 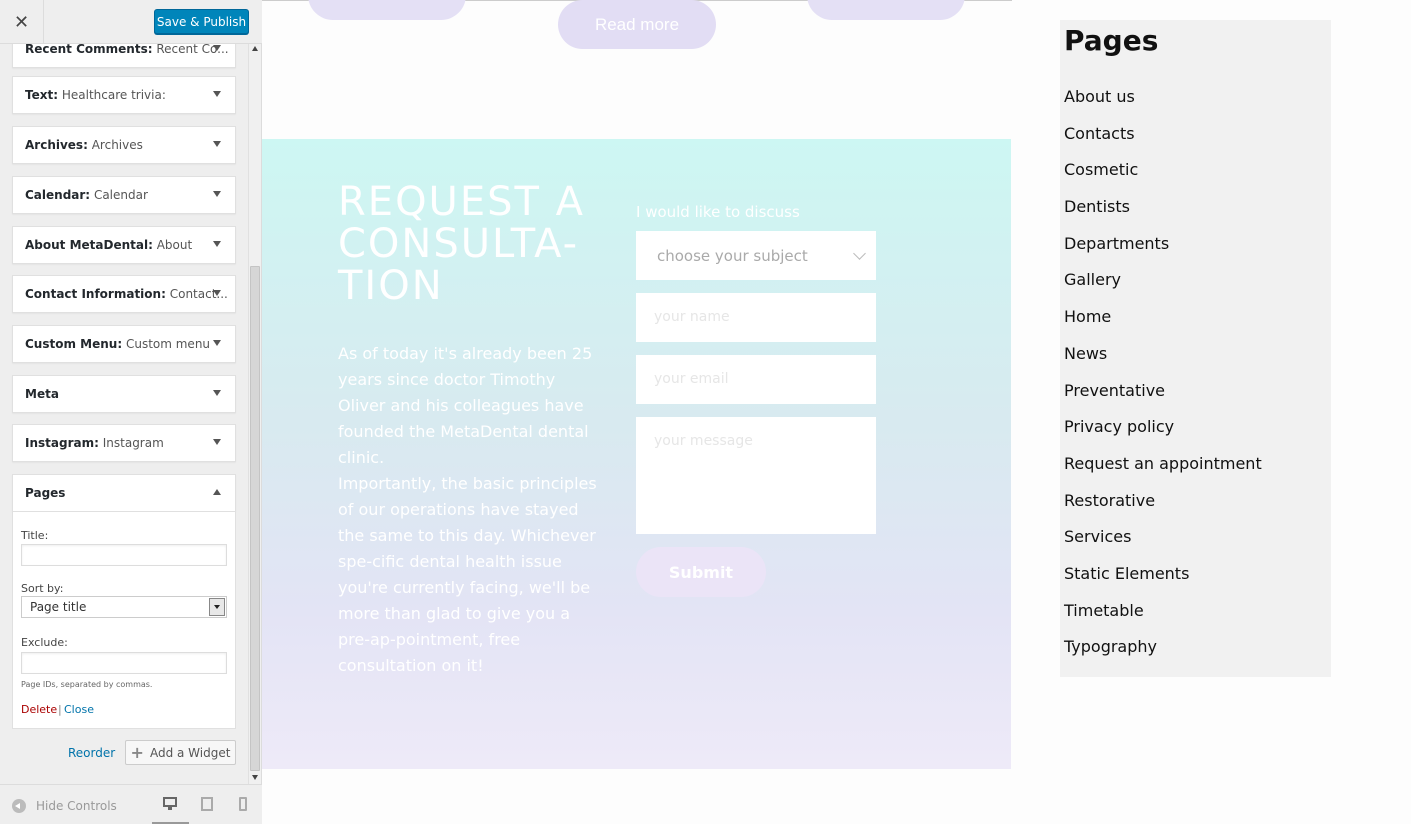 What do you see at coordinates (1163, 509) in the screenshot?
I see `page-link: Restorative` at bounding box center [1163, 509].